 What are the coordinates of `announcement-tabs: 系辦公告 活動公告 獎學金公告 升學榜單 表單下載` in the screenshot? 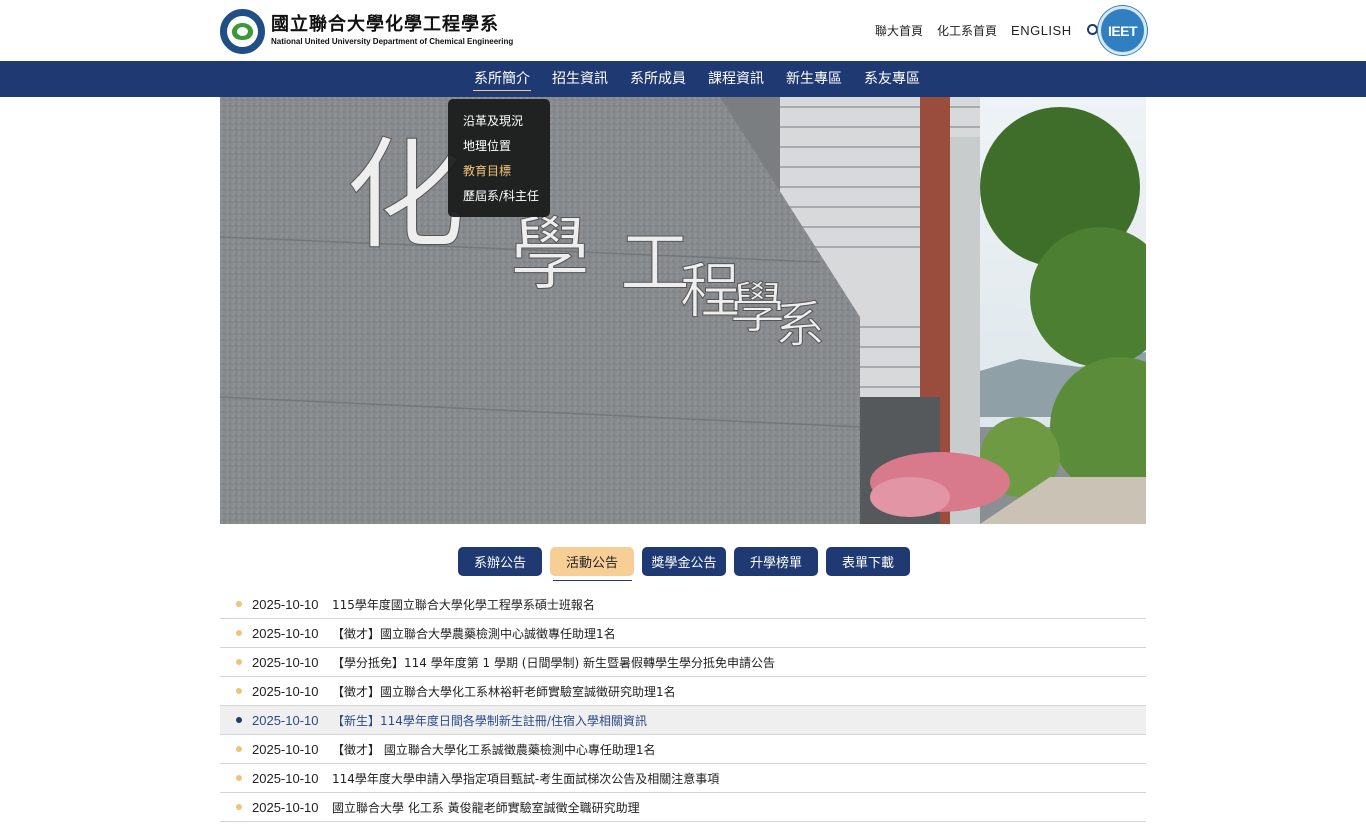 It's located at (688, 564).